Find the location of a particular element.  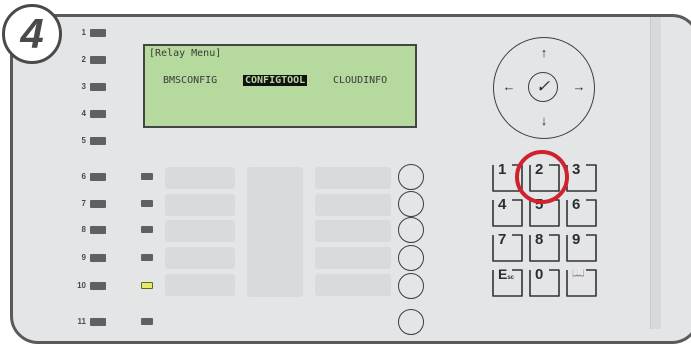

nav-left-arrow-icon: ← is located at coordinates (509, 87).